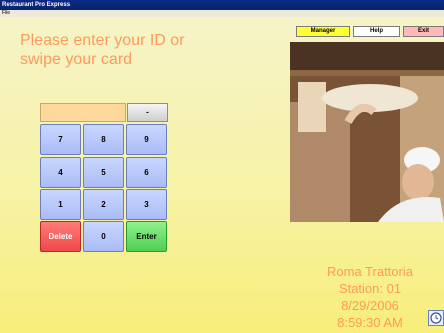  What do you see at coordinates (370, 305) in the screenshot?
I see `date-label: 8/29/2006` at bounding box center [370, 305].